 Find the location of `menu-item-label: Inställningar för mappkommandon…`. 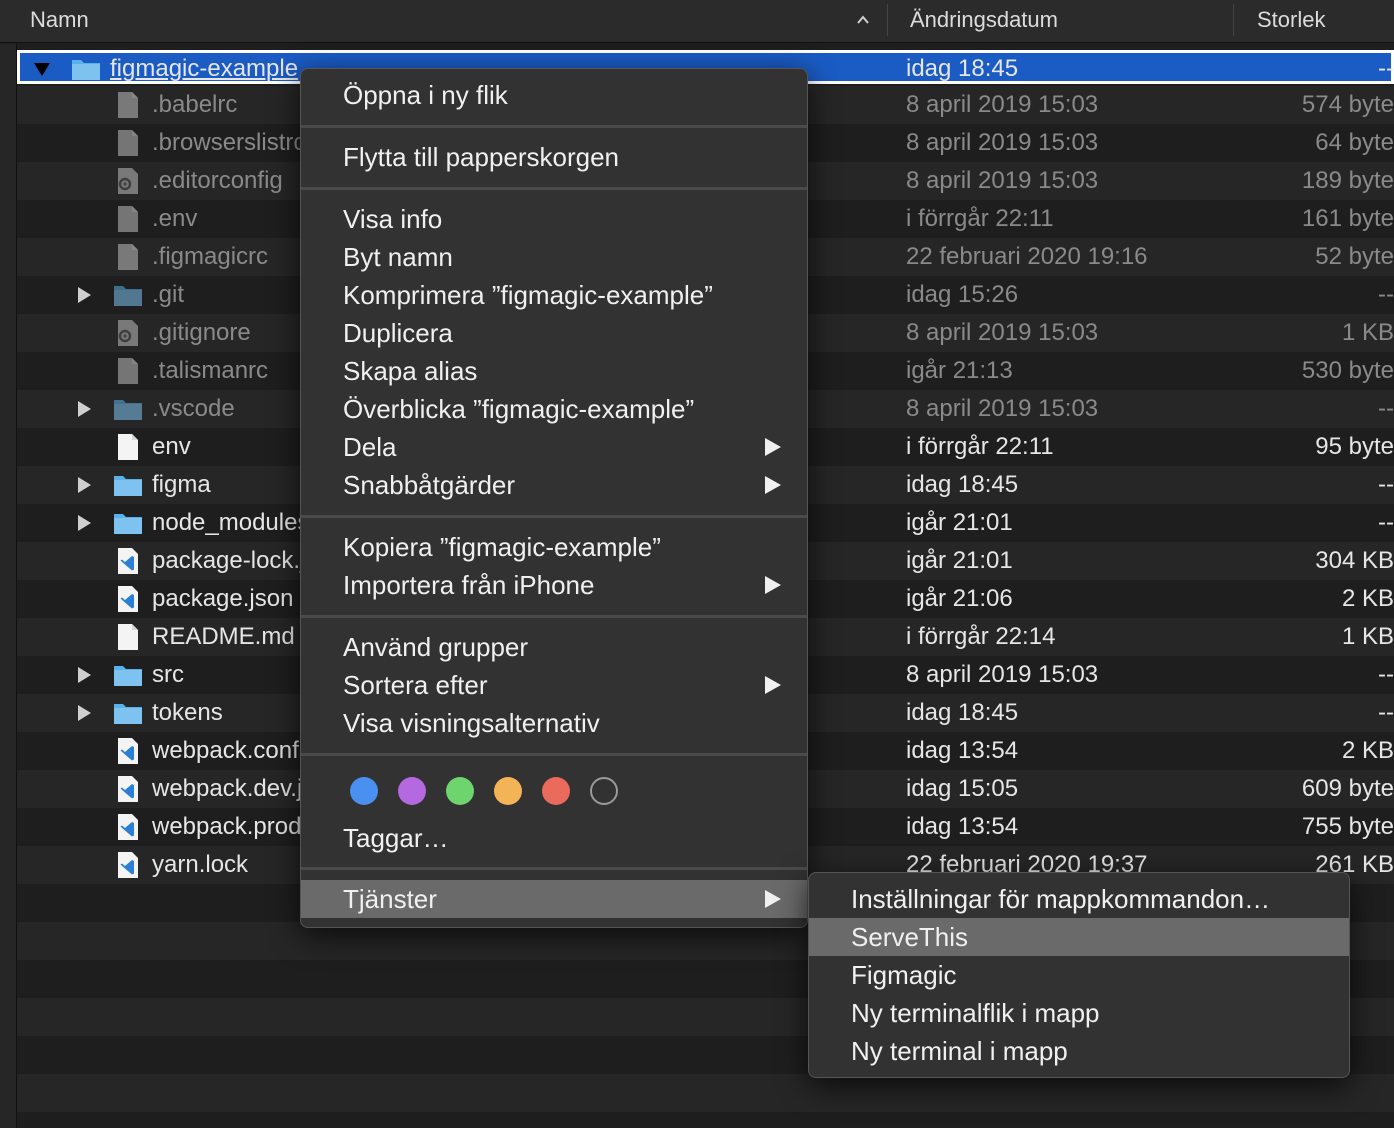

menu-item-label: Inställningar för mappkommandon… is located at coordinates (1061, 899).